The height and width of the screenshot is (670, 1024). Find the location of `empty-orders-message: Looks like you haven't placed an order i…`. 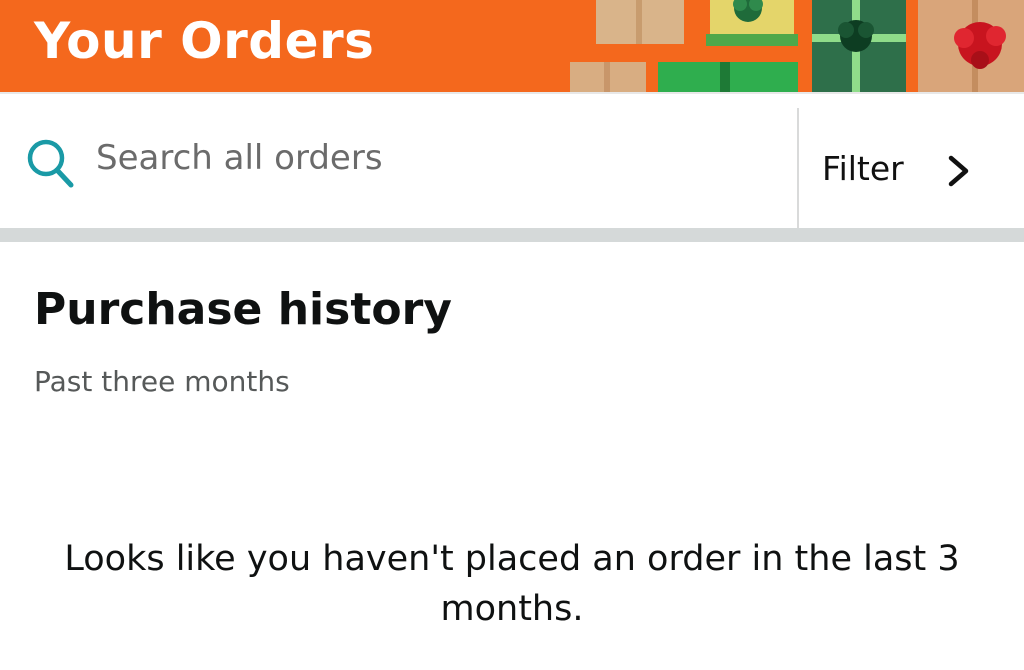

empty-orders-message: Looks like you haven't placed an order i… is located at coordinates (512, 584).